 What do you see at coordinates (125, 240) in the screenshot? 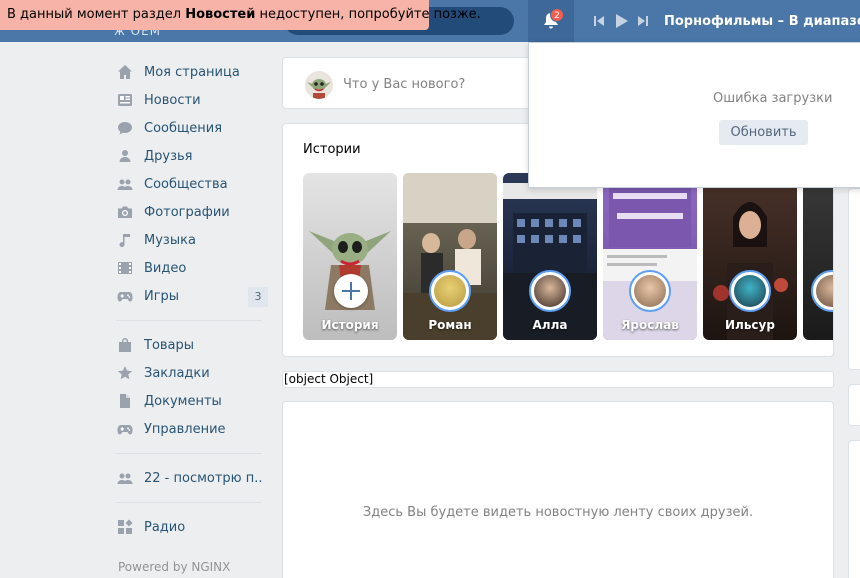
I see `music-icon` at bounding box center [125, 240].